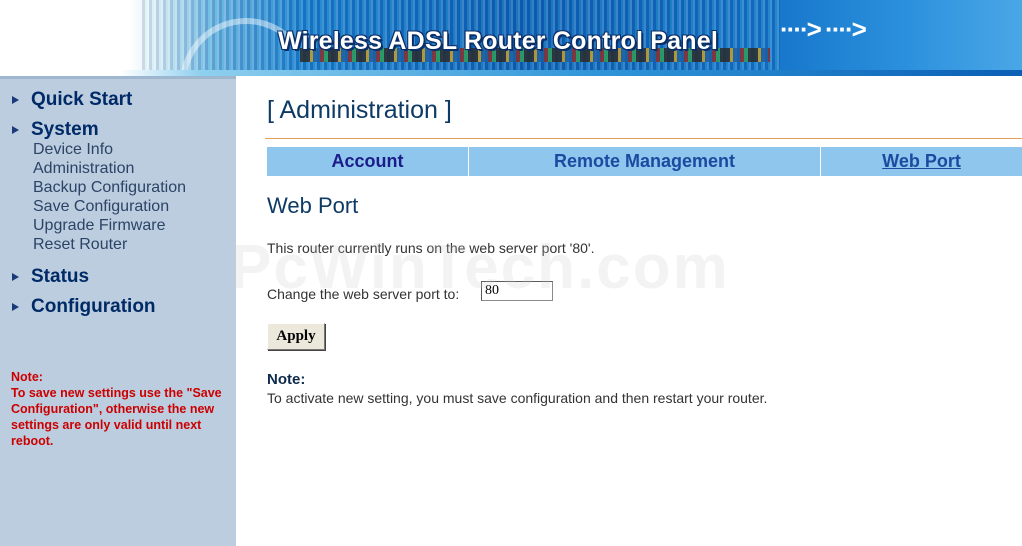 This screenshot has height=546, width=1022. What do you see at coordinates (359, 110) in the screenshot?
I see `page-title: [ Administration ]` at bounding box center [359, 110].